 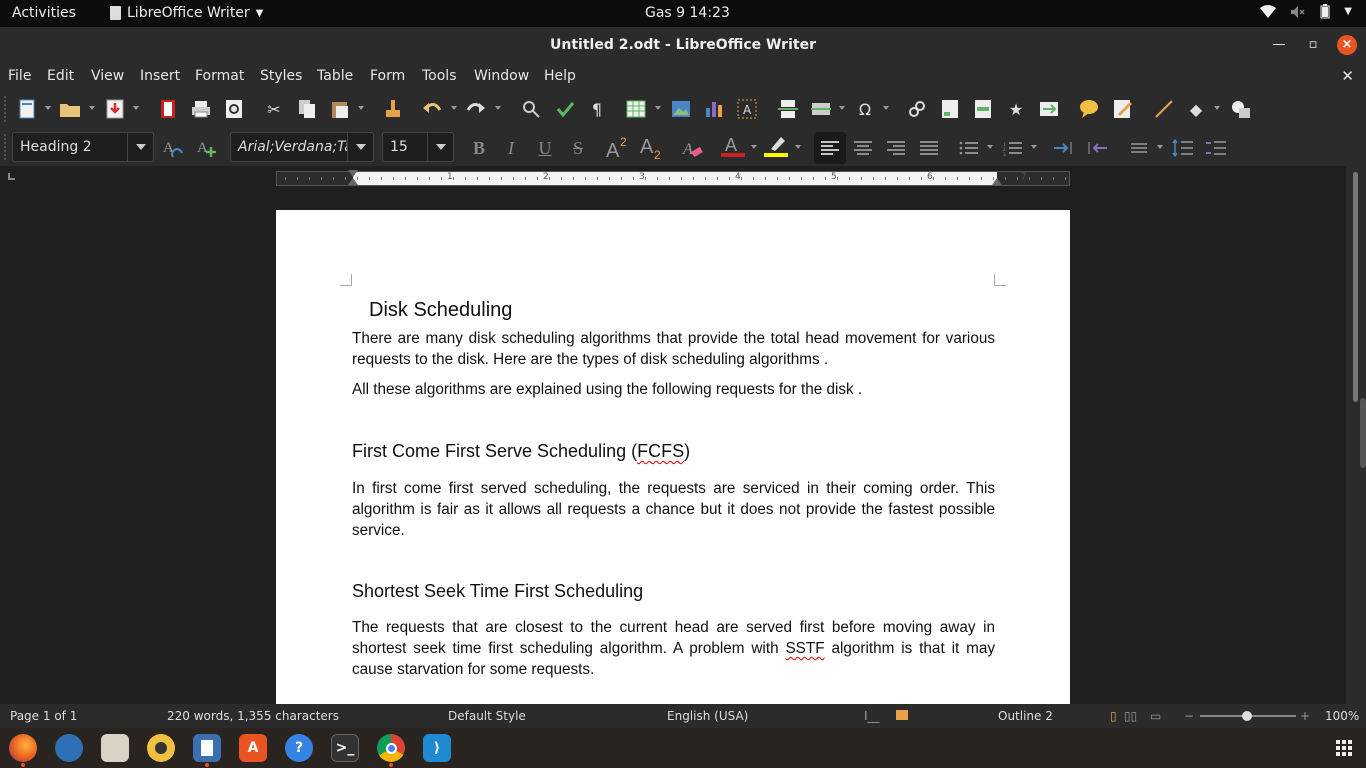 What do you see at coordinates (821, 109) in the screenshot?
I see `insert-field-icon` at bounding box center [821, 109].